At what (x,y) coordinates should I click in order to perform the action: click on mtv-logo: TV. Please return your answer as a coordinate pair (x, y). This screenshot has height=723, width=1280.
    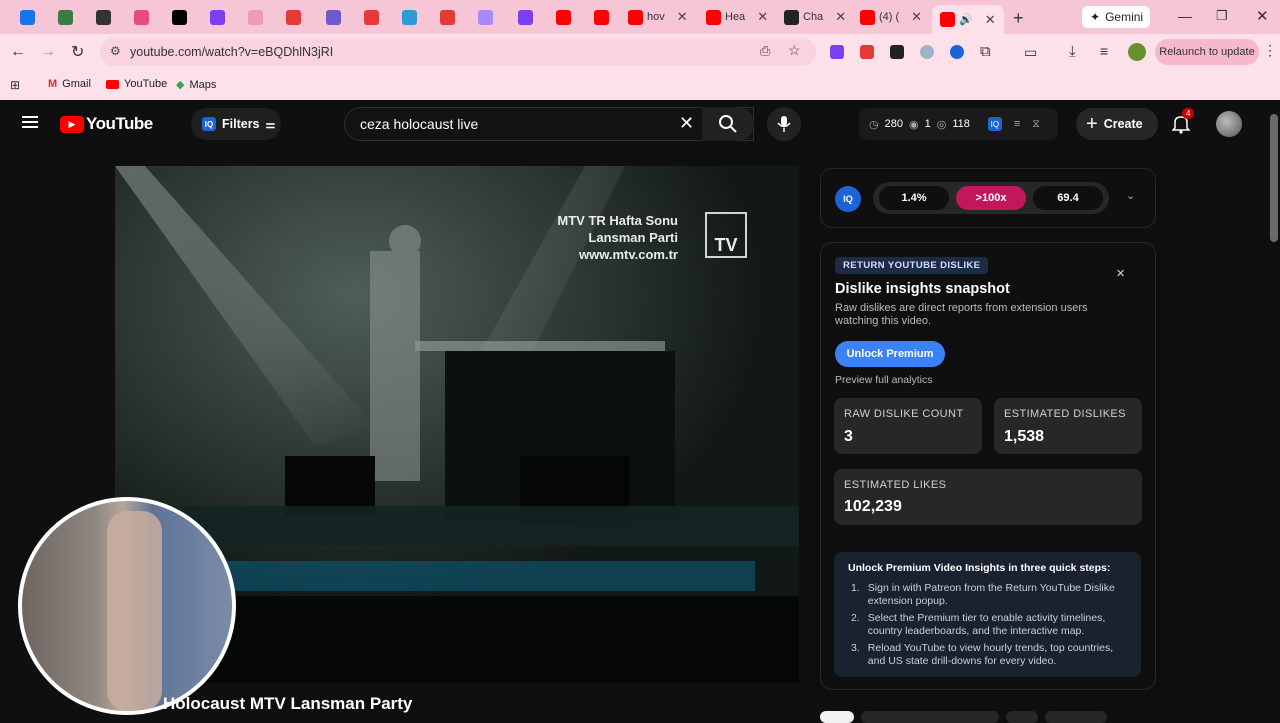
    Looking at the image, I should click on (726, 235).